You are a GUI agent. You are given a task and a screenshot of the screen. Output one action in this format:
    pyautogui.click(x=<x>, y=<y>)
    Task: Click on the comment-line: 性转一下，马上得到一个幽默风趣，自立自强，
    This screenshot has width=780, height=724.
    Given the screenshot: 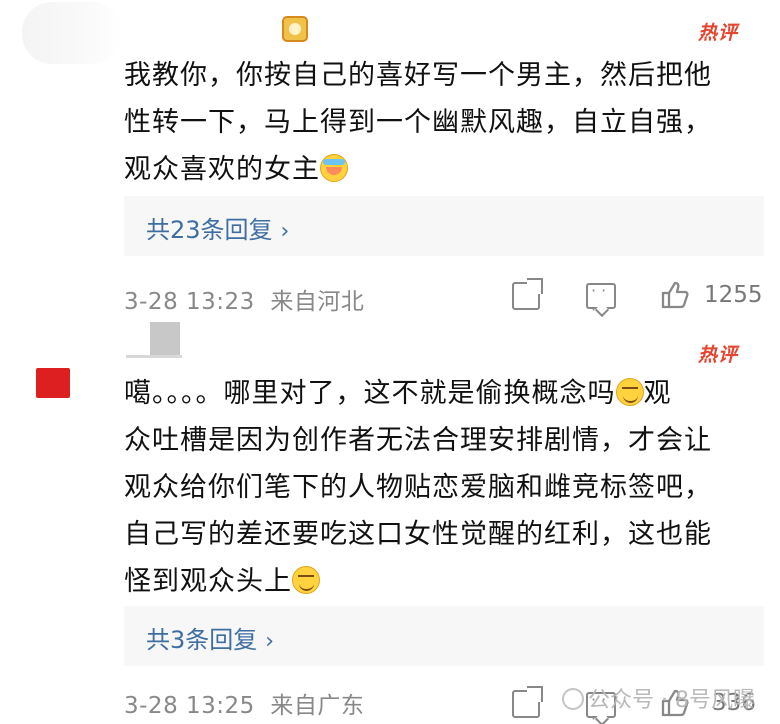 What is the action you would take?
    pyautogui.click(x=418, y=122)
    